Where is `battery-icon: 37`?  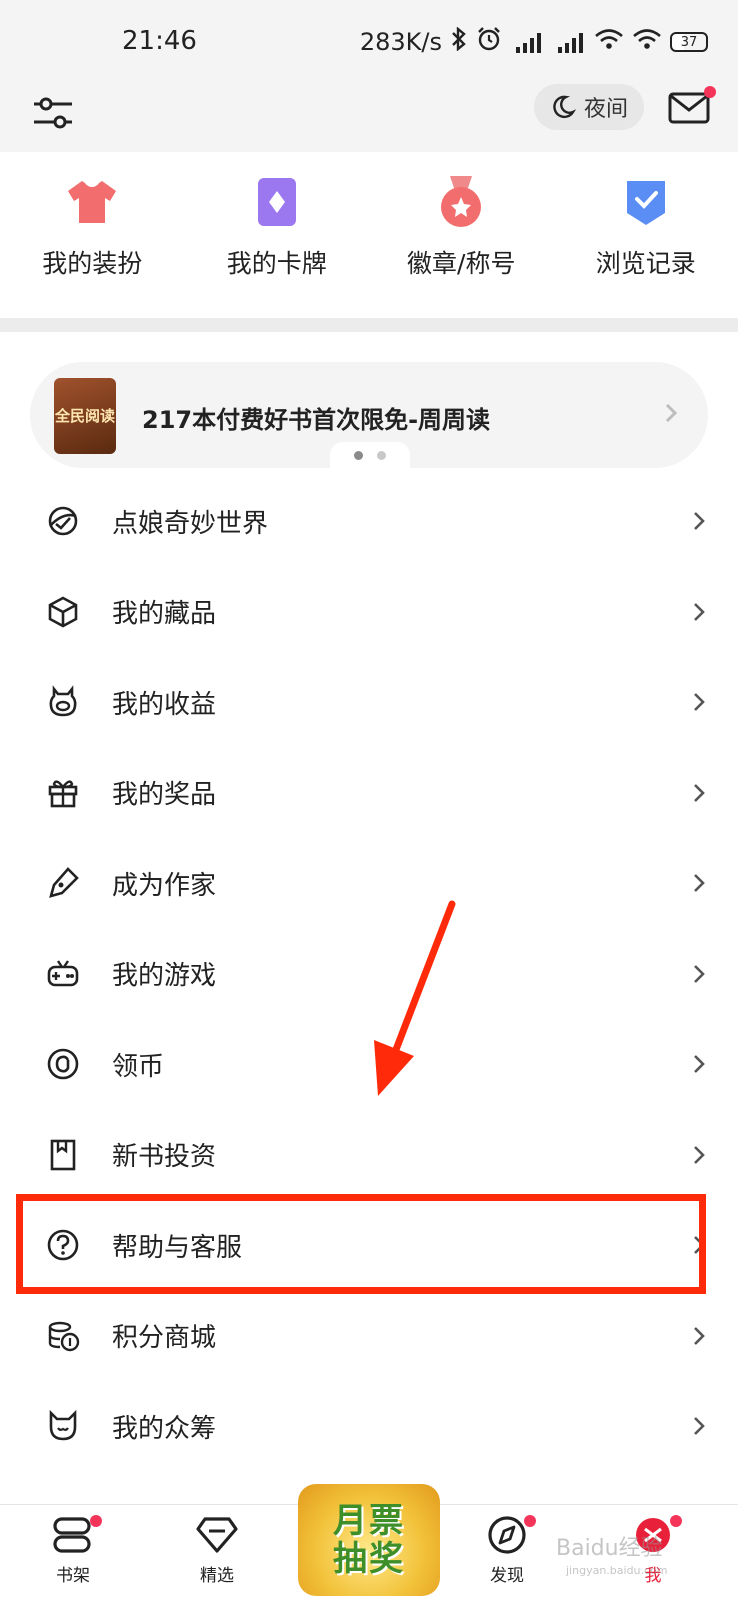
battery-icon: 37 is located at coordinates (689, 42).